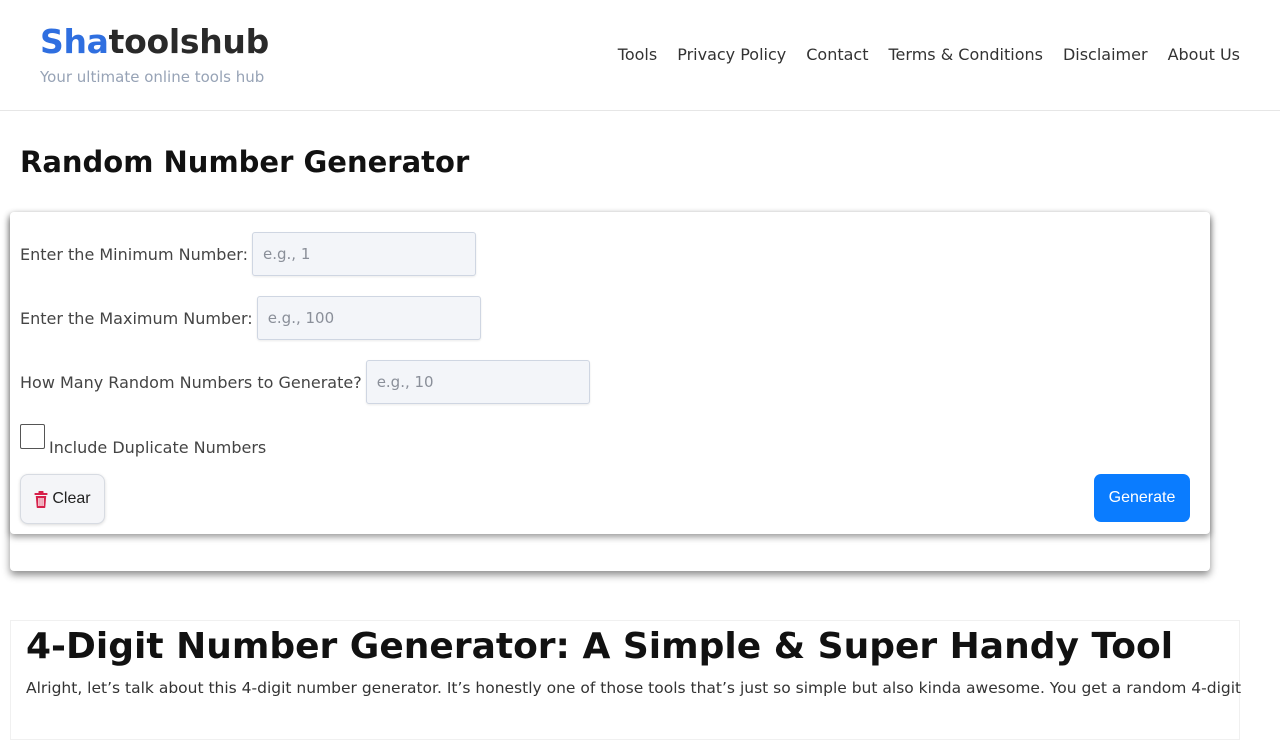  I want to click on clear-button: Clear, so click(62, 499).